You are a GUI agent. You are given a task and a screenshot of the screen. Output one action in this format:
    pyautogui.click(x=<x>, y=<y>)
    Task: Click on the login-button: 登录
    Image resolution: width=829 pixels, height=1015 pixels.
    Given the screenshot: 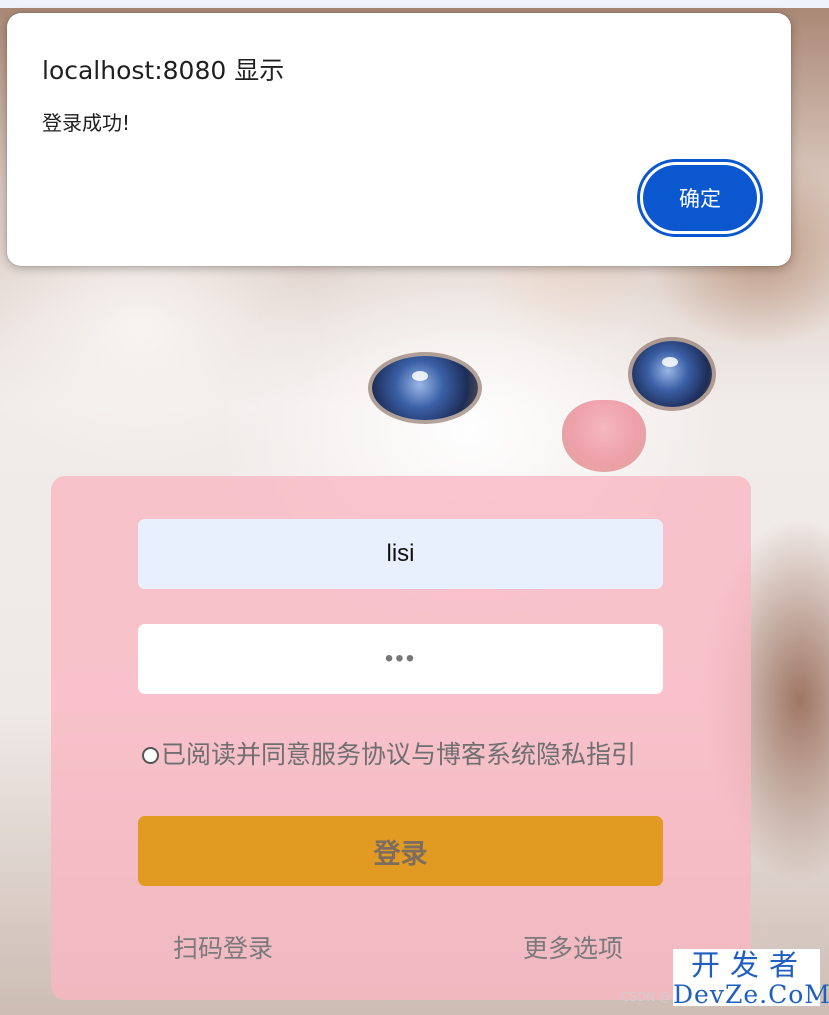 What is the action you would take?
    pyautogui.click(x=400, y=851)
    